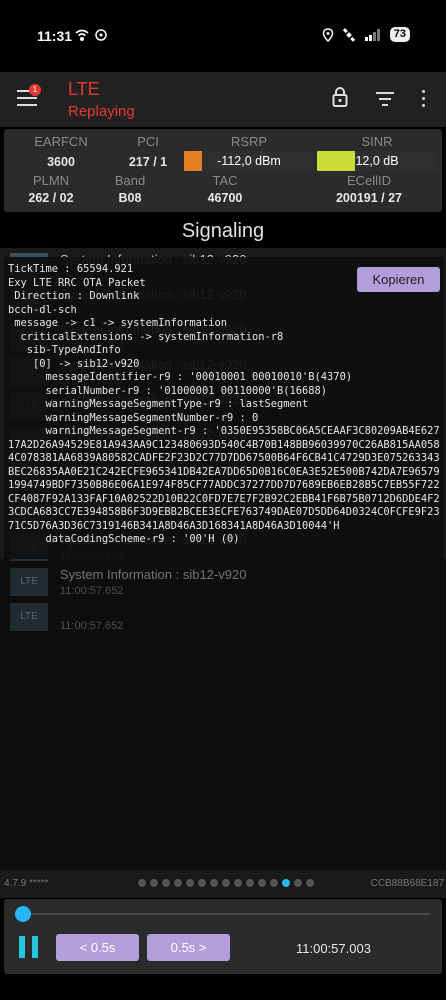 Image resolution: width=446 pixels, height=1000 pixels. Describe the element at coordinates (61, 151) in the screenshot. I see `earfcn-cell: EARFCN 3600` at that location.